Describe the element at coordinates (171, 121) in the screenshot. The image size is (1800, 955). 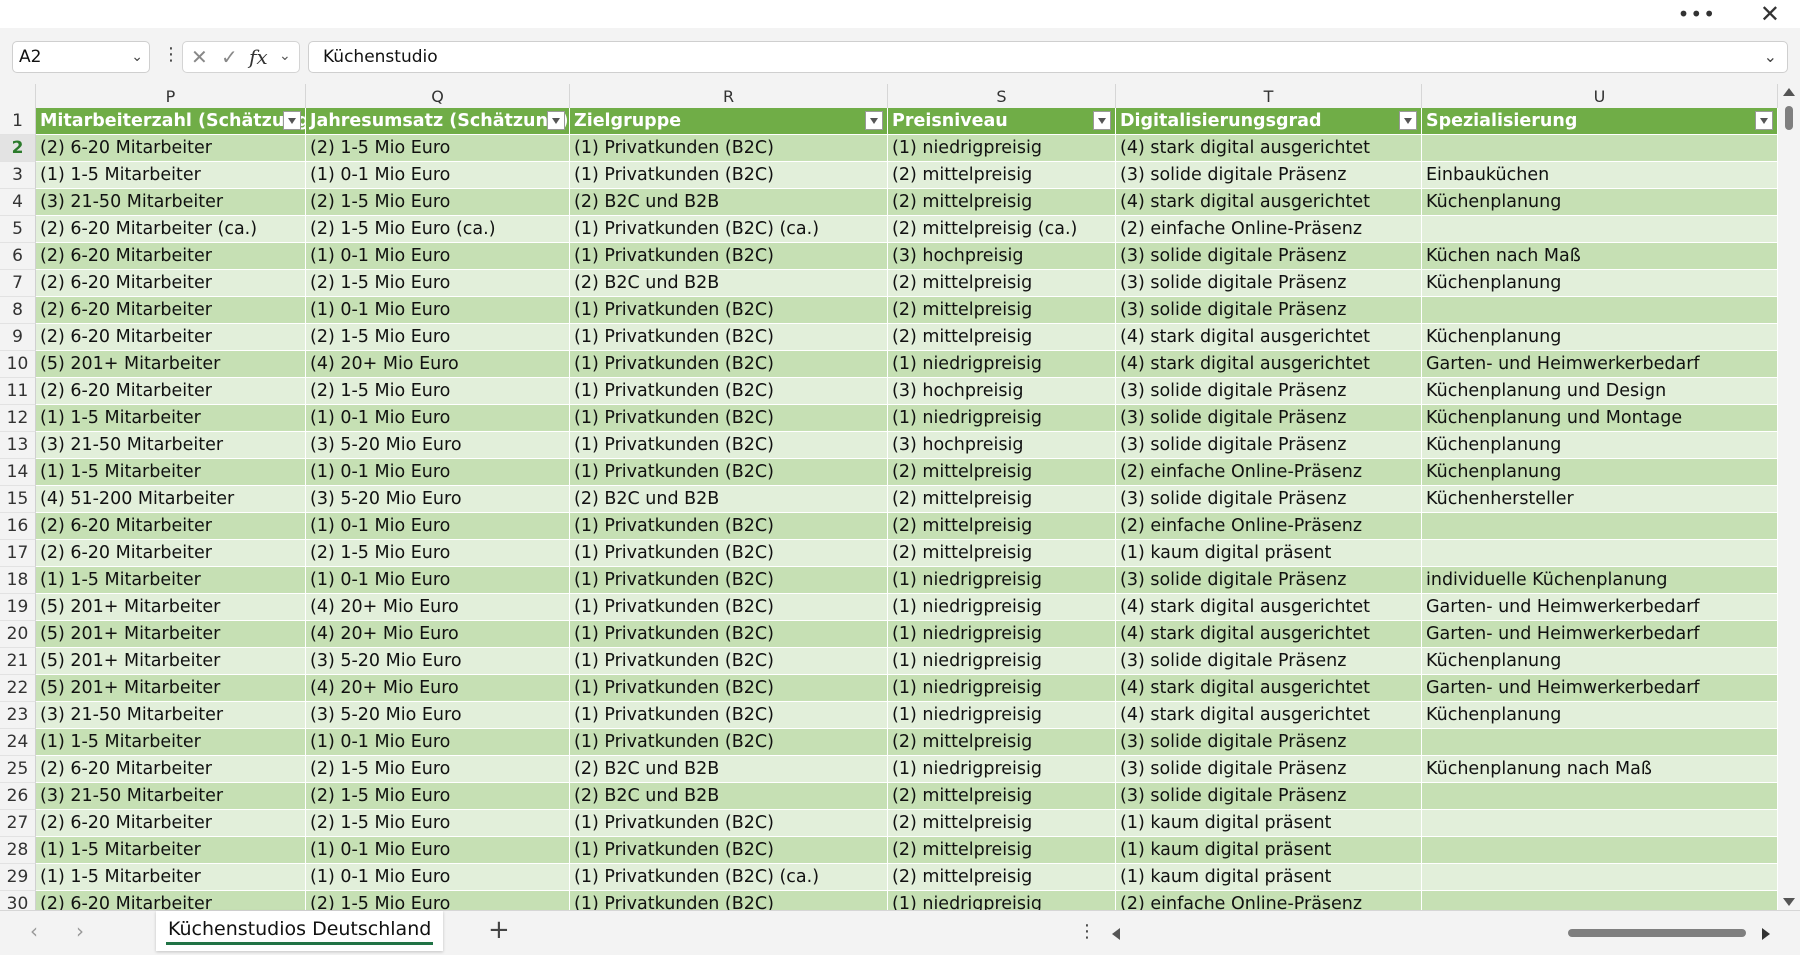
I see `header-cell: Mitarbeiterzahl (Schätzung)` at that location.